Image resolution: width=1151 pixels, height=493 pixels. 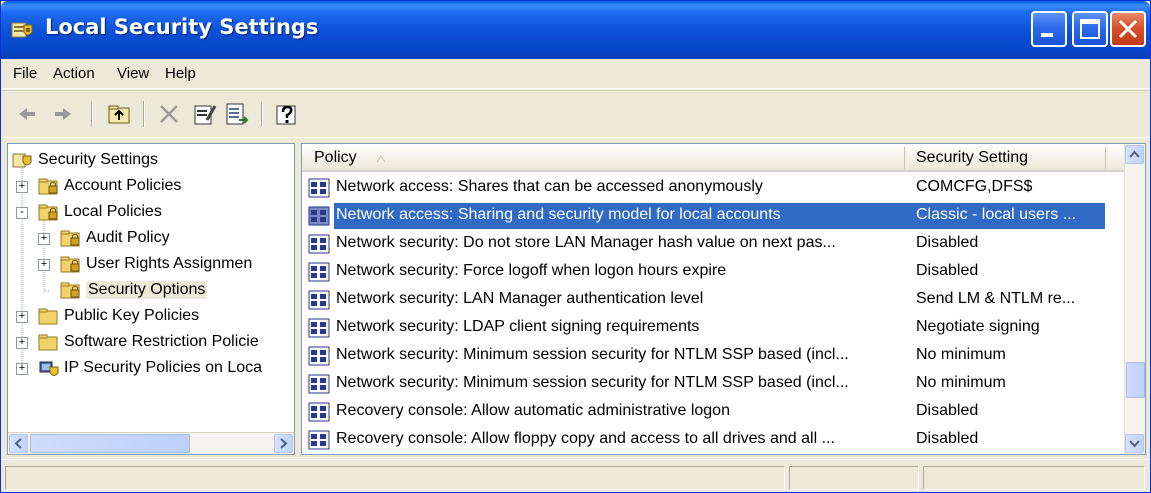 What do you see at coordinates (381, 159) in the screenshot?
I see `sort-ascending-icon` at bounding box center [381, 159].